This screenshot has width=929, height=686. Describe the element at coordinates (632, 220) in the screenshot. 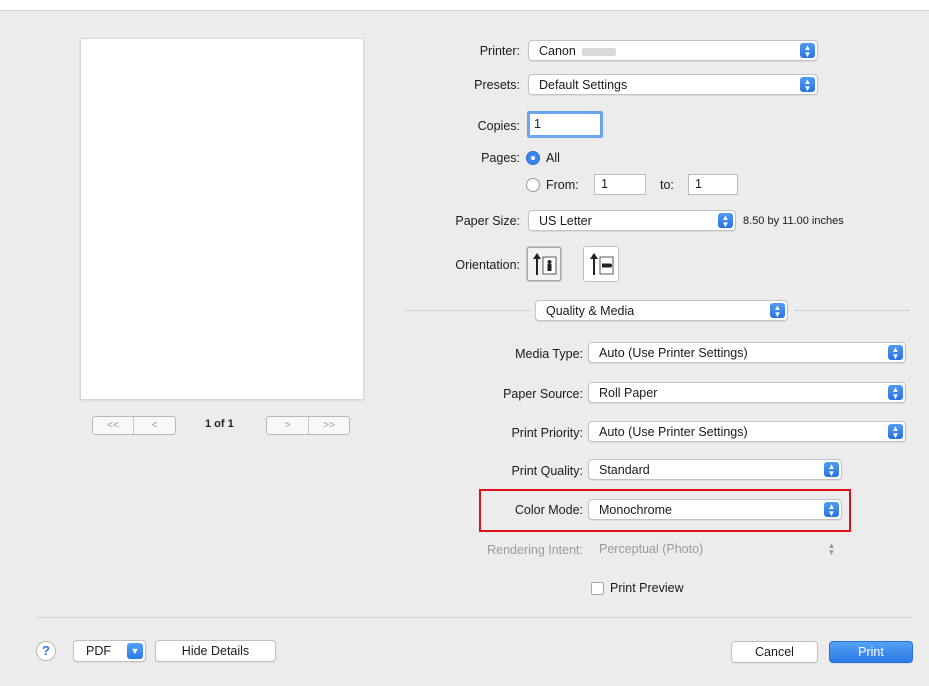

I see `paper-size-popup: US Letter ▲ ▼` at that location.